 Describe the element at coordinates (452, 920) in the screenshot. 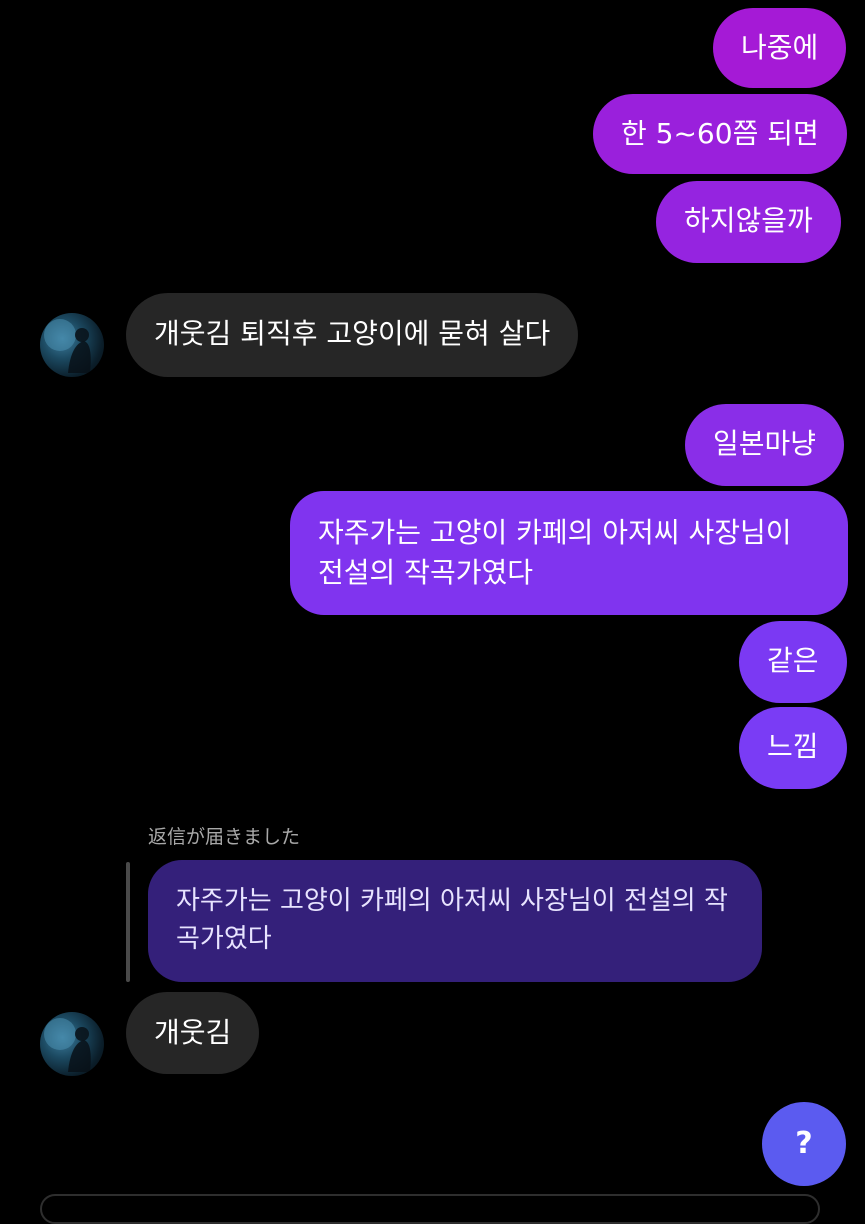

I see `quoted-text: 자주가는 고양이 카페의 아저씨 사장님이 전설의 작곡가였다` at that location.